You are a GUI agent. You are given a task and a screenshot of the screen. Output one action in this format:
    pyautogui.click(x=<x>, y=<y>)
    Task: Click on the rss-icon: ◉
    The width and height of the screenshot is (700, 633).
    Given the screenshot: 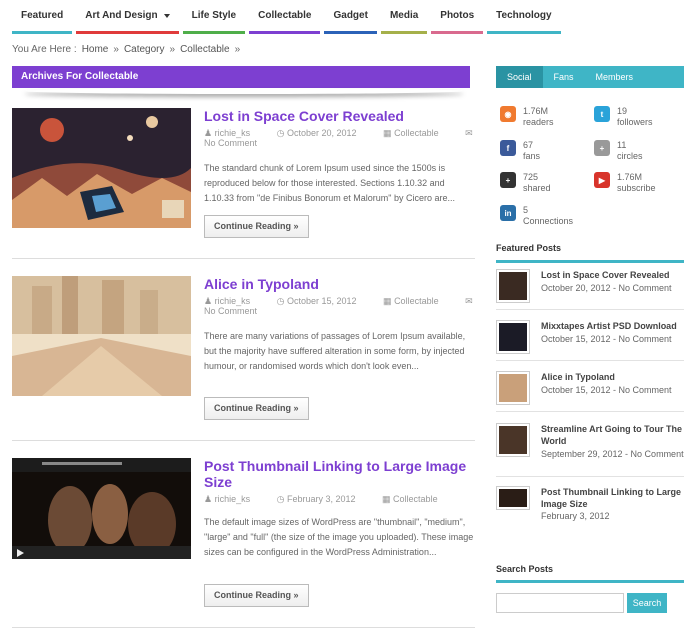 What is the action you would take?
    pyautogui.click(x=508, y=114)
    